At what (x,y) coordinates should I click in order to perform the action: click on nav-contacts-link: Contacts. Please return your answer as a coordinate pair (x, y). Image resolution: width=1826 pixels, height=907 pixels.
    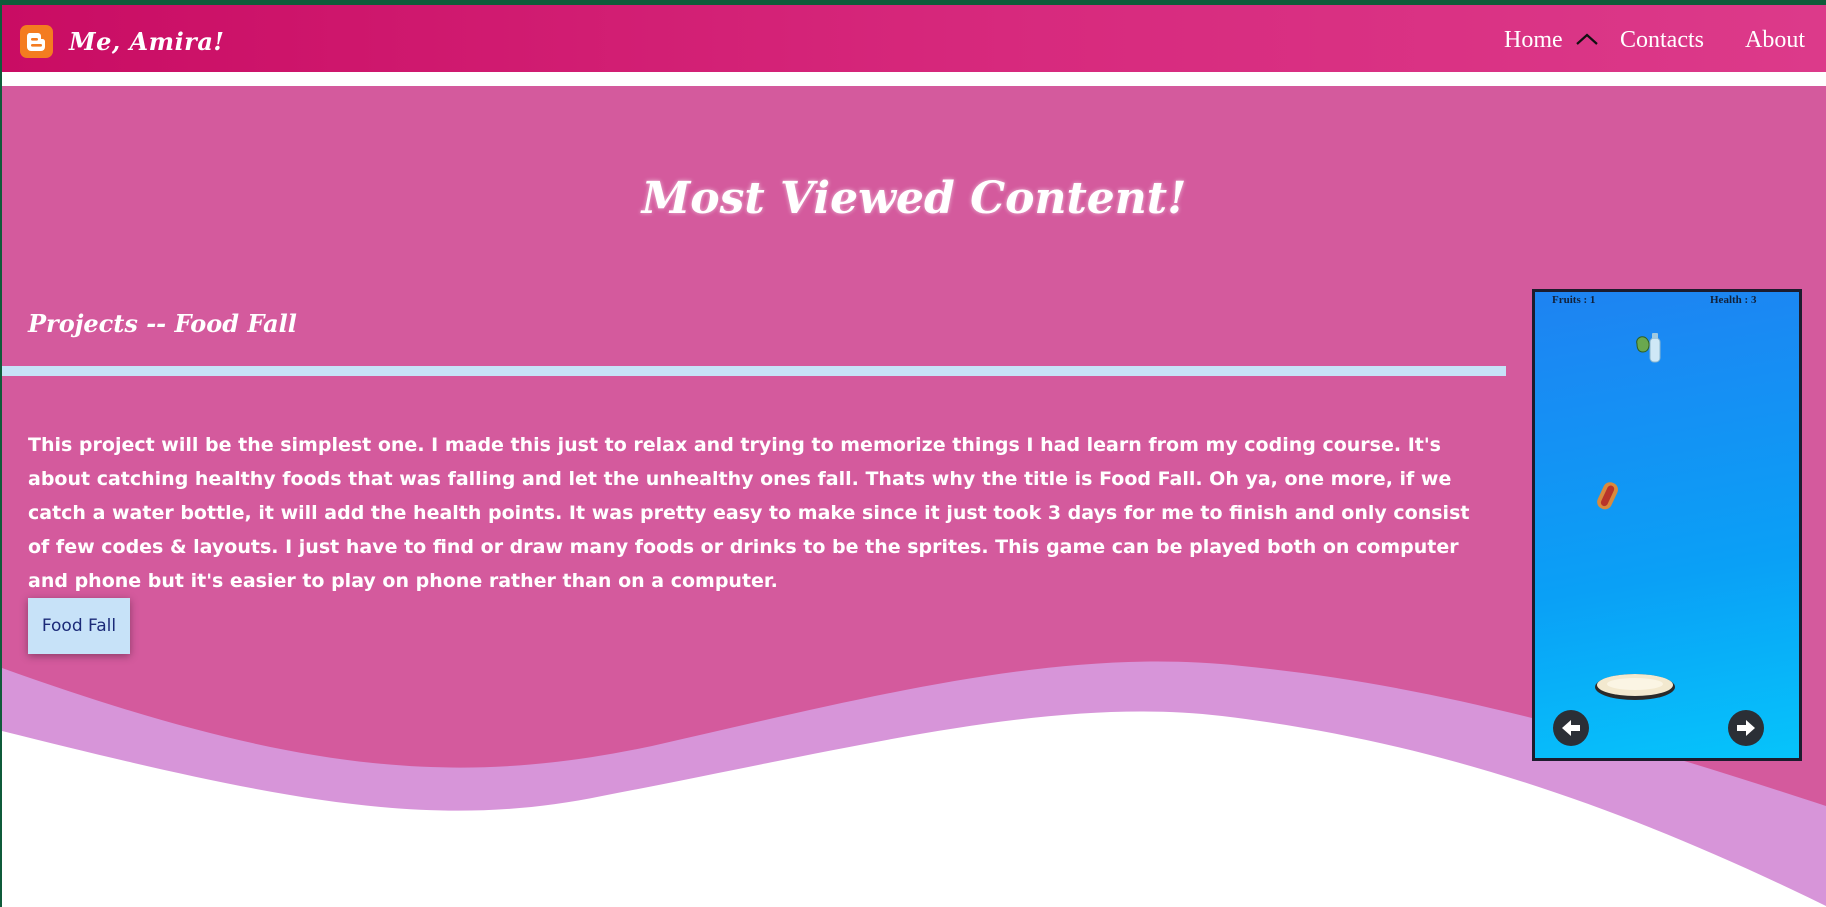
    Looking at the image, I should click on (1662, 40).